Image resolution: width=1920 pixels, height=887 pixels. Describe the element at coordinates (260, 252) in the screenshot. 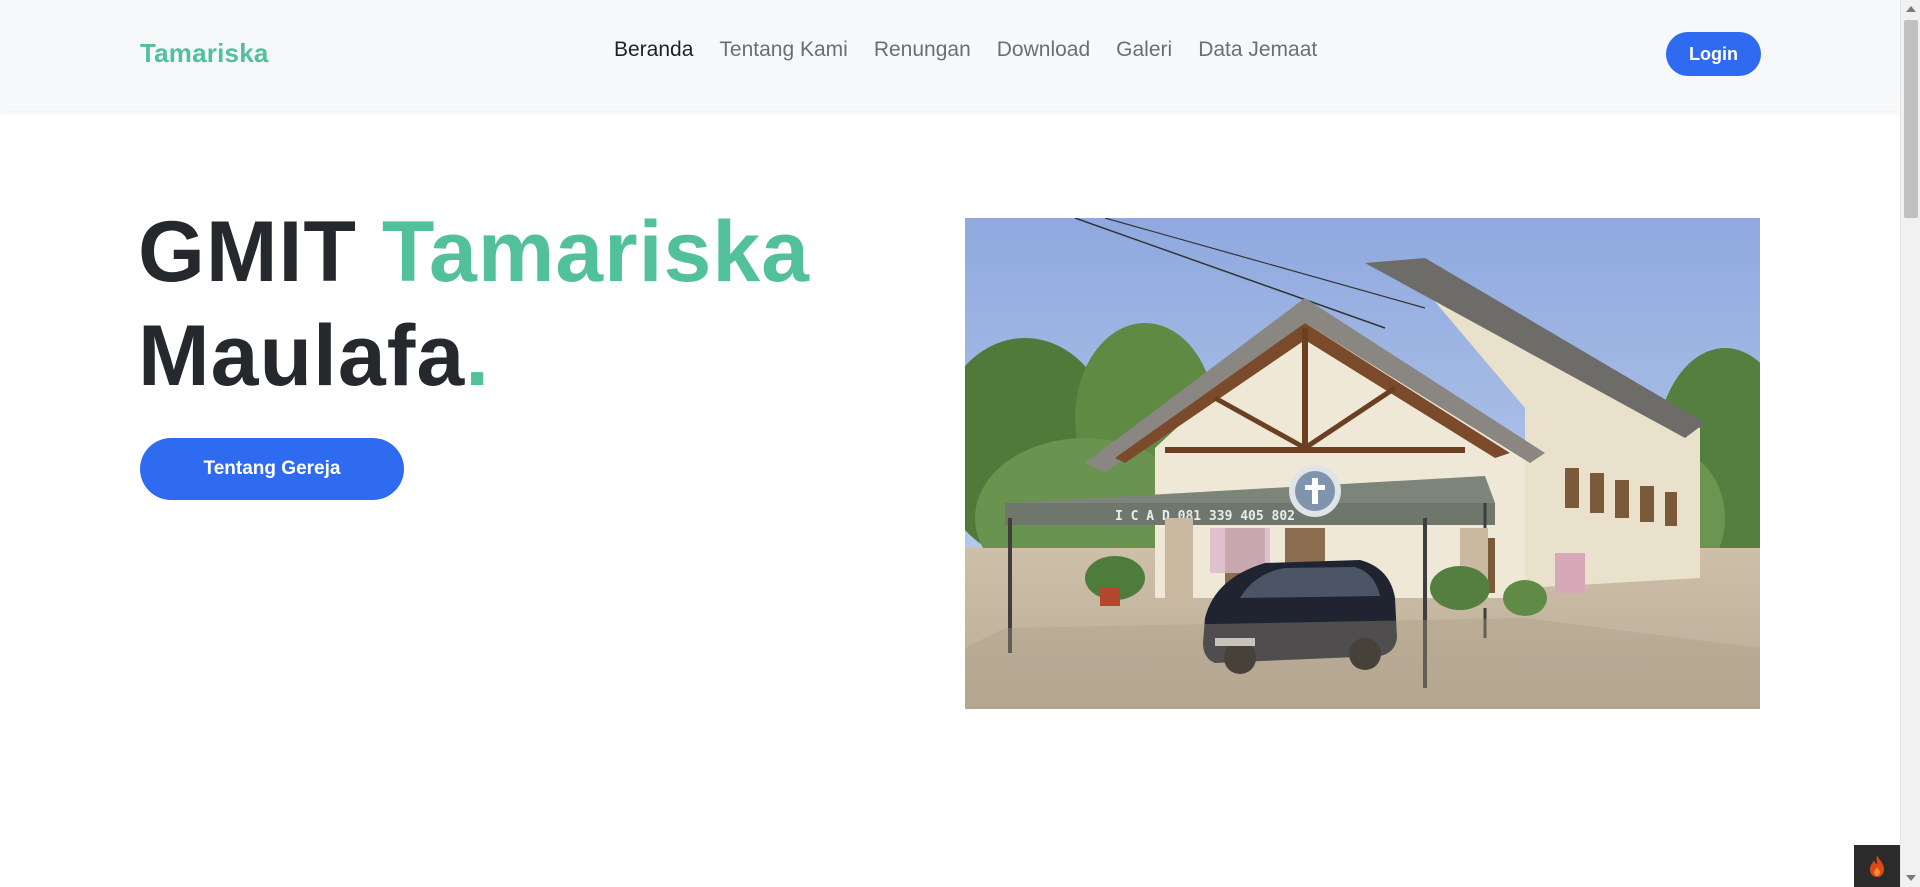

I see `hero-title-part1: GMIT` at that location.